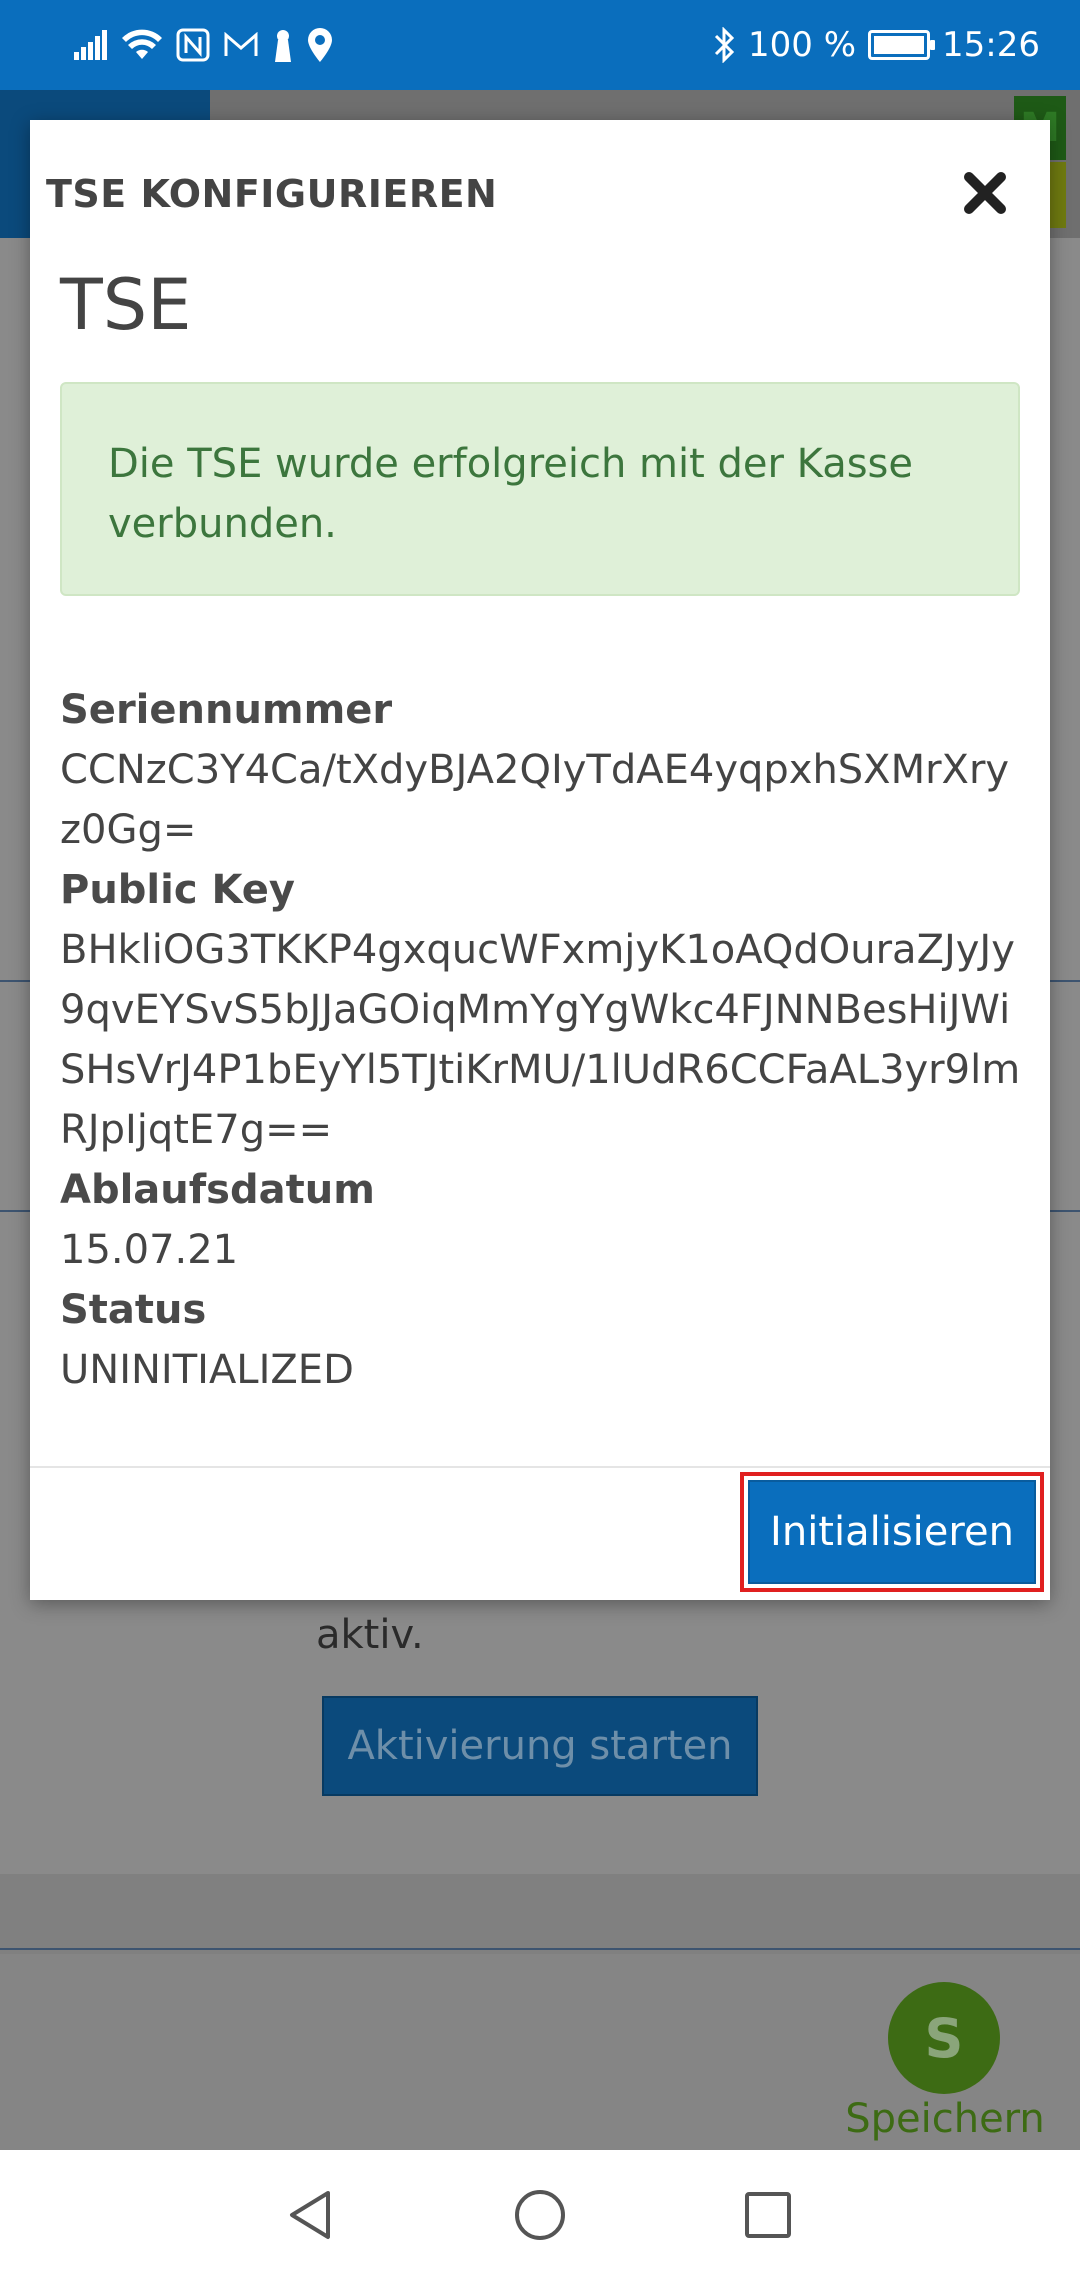 The image size is (1080, 2280). I want to click on background-status-text: aktiv., so click(370, 1635).